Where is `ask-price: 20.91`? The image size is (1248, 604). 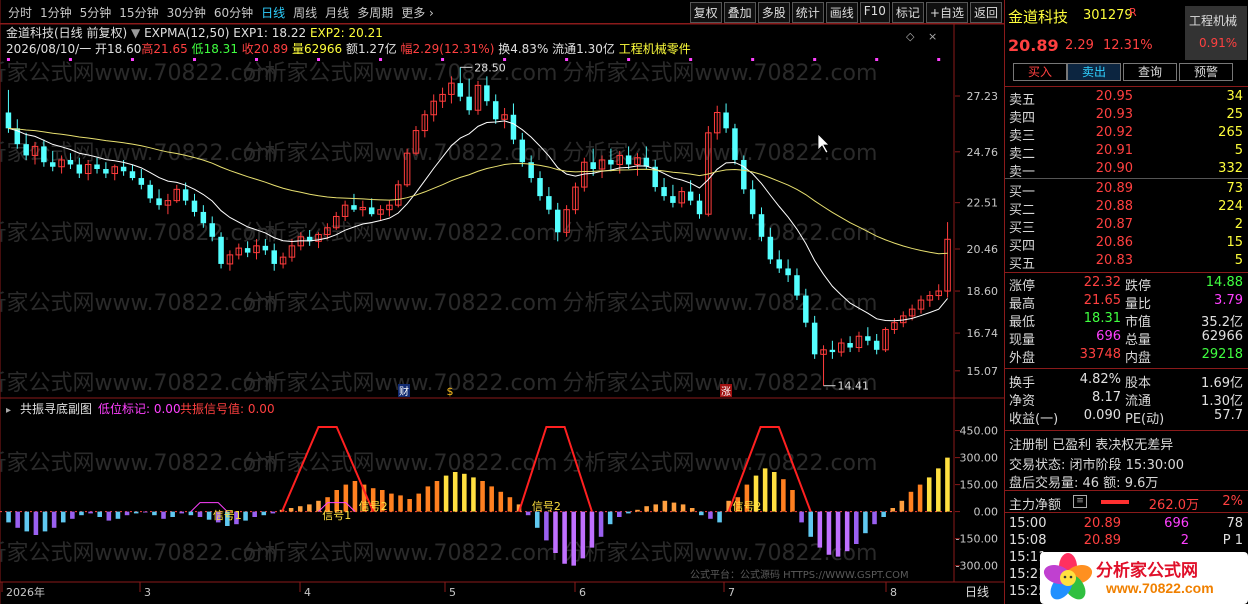 ask-price: 20.91 is located at coordinates (1114, 150).